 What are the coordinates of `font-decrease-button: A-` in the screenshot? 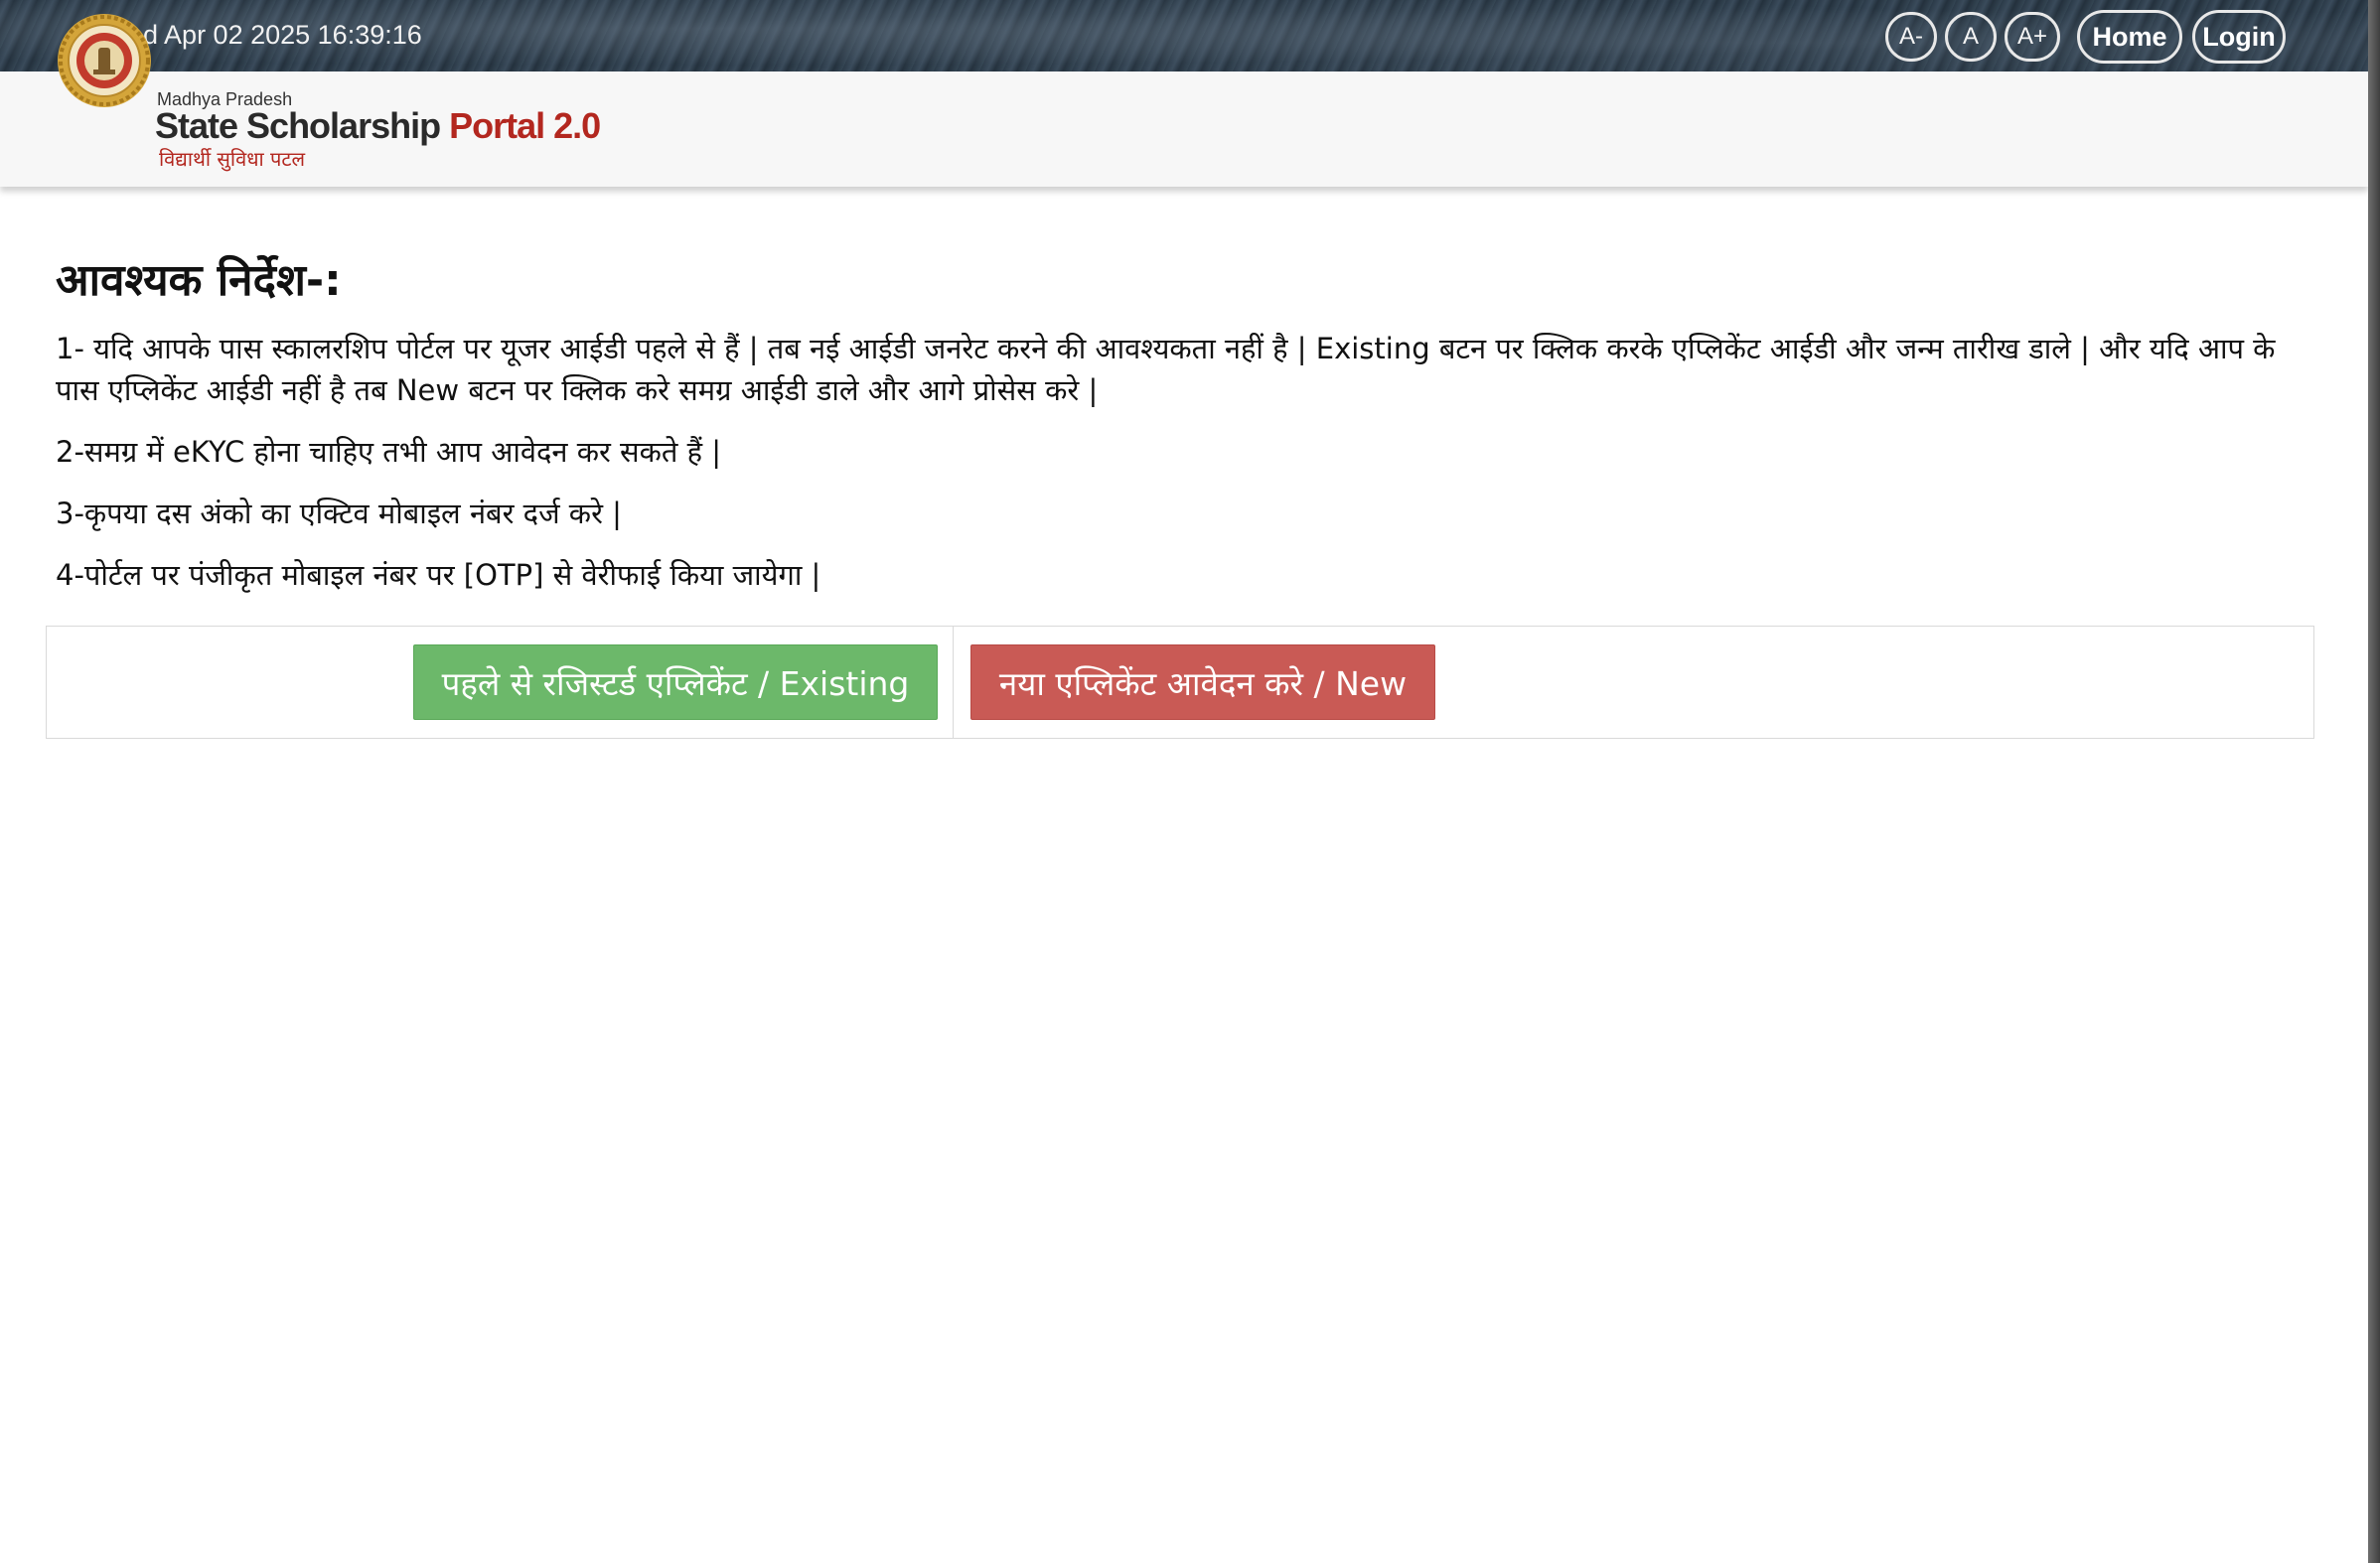 It's located at (1911, 37).